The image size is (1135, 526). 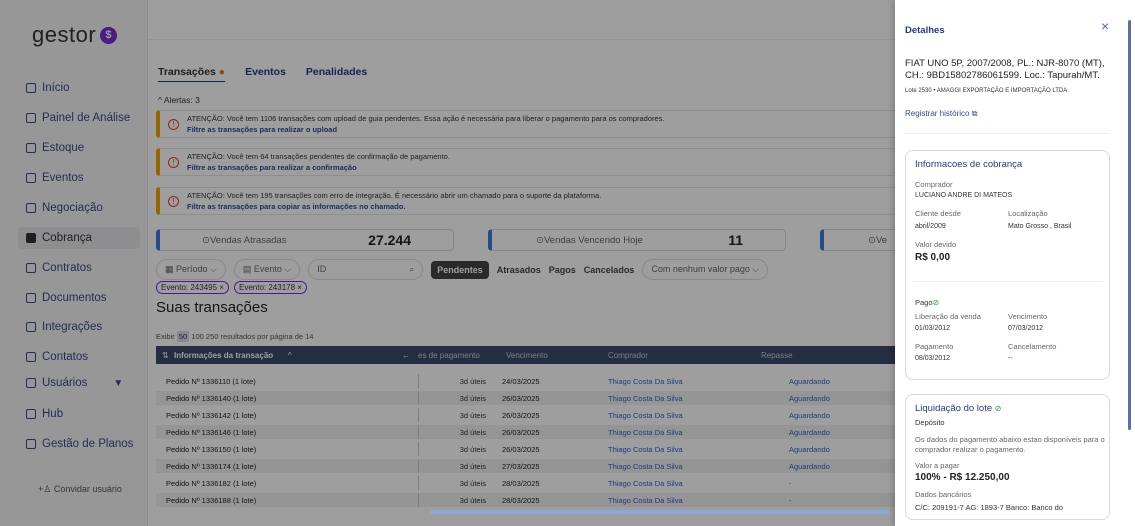 What do you see at coordinates (924, 302) in the screenshot?
I see `status-label: Pago` at bounding box center [924, 302].